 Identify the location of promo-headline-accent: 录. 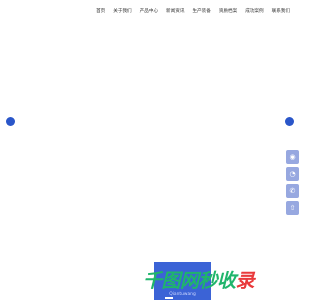
(245, 280).